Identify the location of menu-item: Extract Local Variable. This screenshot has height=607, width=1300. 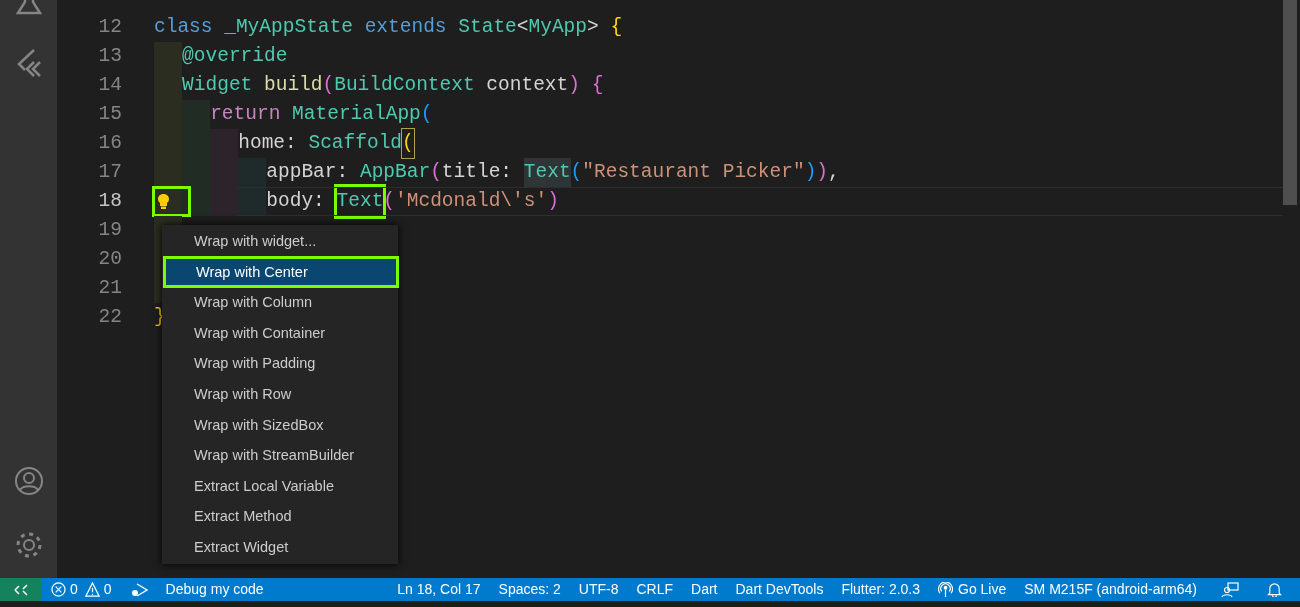
(280, 486).